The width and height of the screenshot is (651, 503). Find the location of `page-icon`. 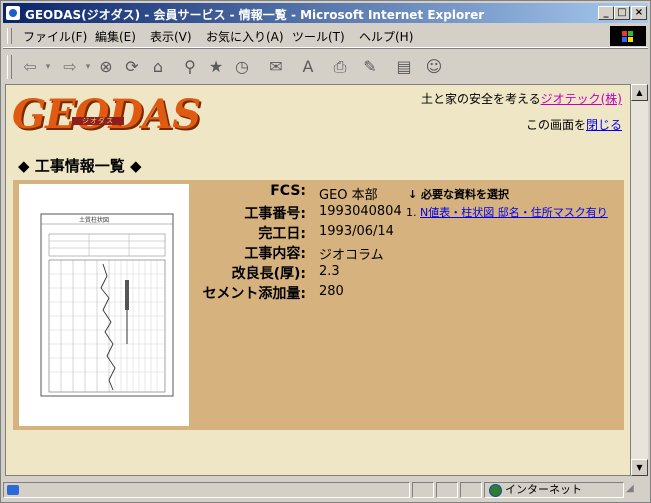

page-icon is located at coordinates (13, 490).